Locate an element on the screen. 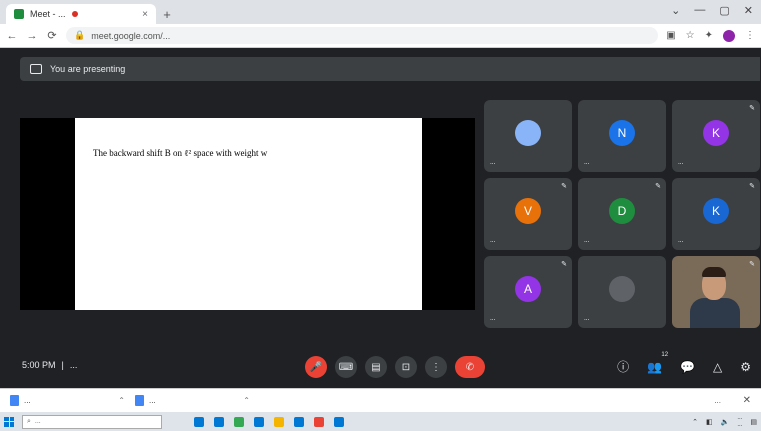  close-window-button: ✕ is located at coordinates (748, 10).